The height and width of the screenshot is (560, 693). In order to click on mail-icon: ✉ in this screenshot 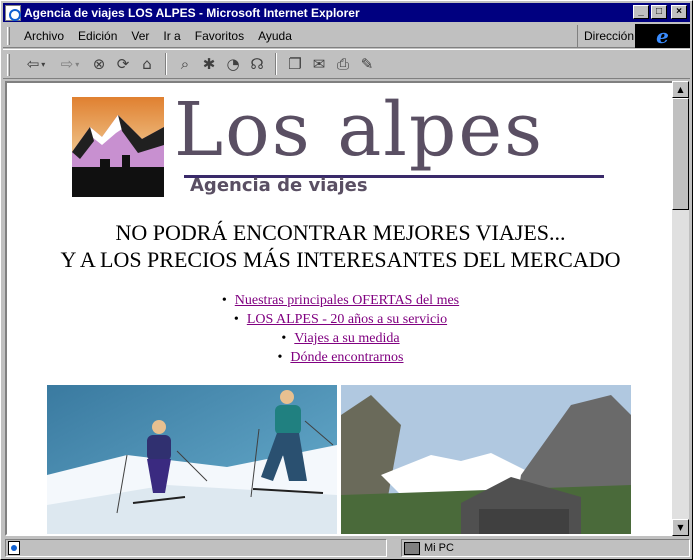, I will do `click(319, 64)`.